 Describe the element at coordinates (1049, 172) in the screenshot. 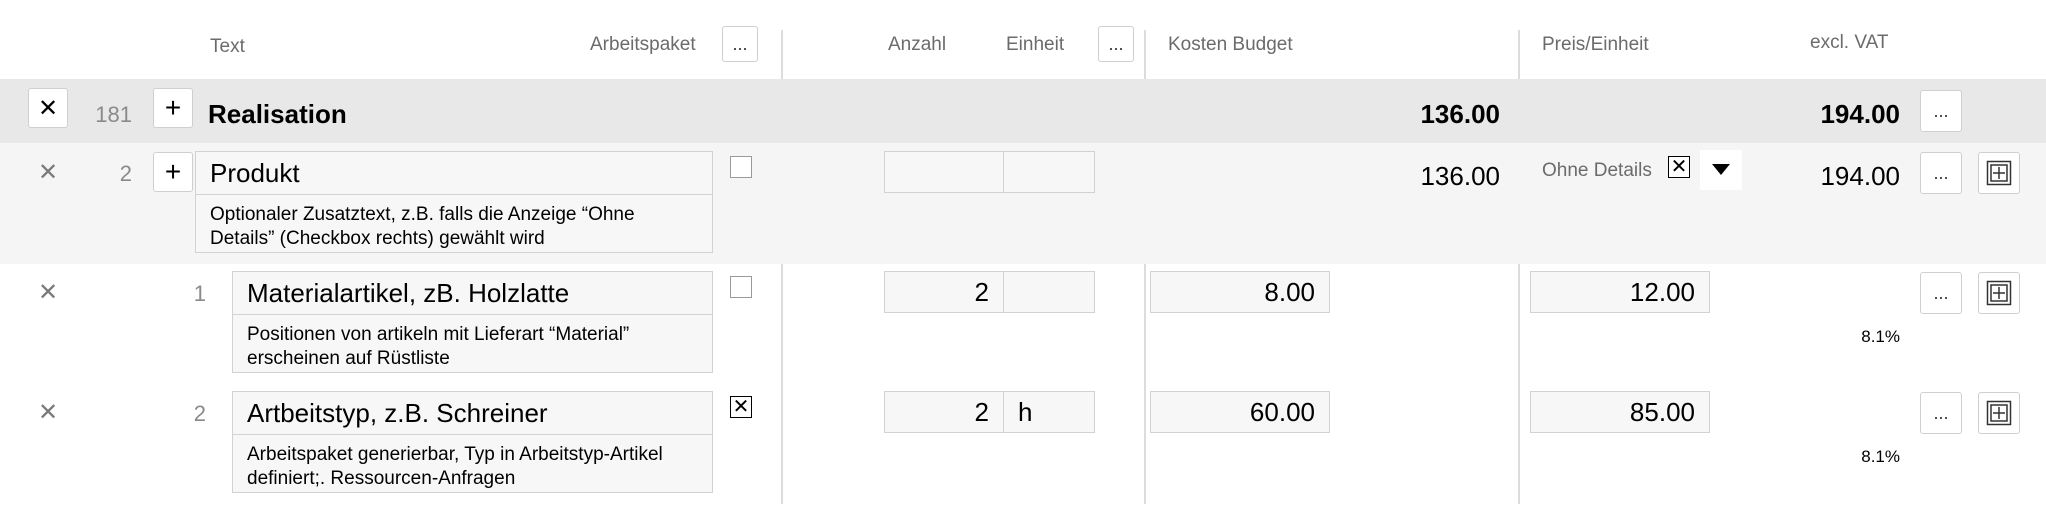

I see `product-einheit-field` at that location.